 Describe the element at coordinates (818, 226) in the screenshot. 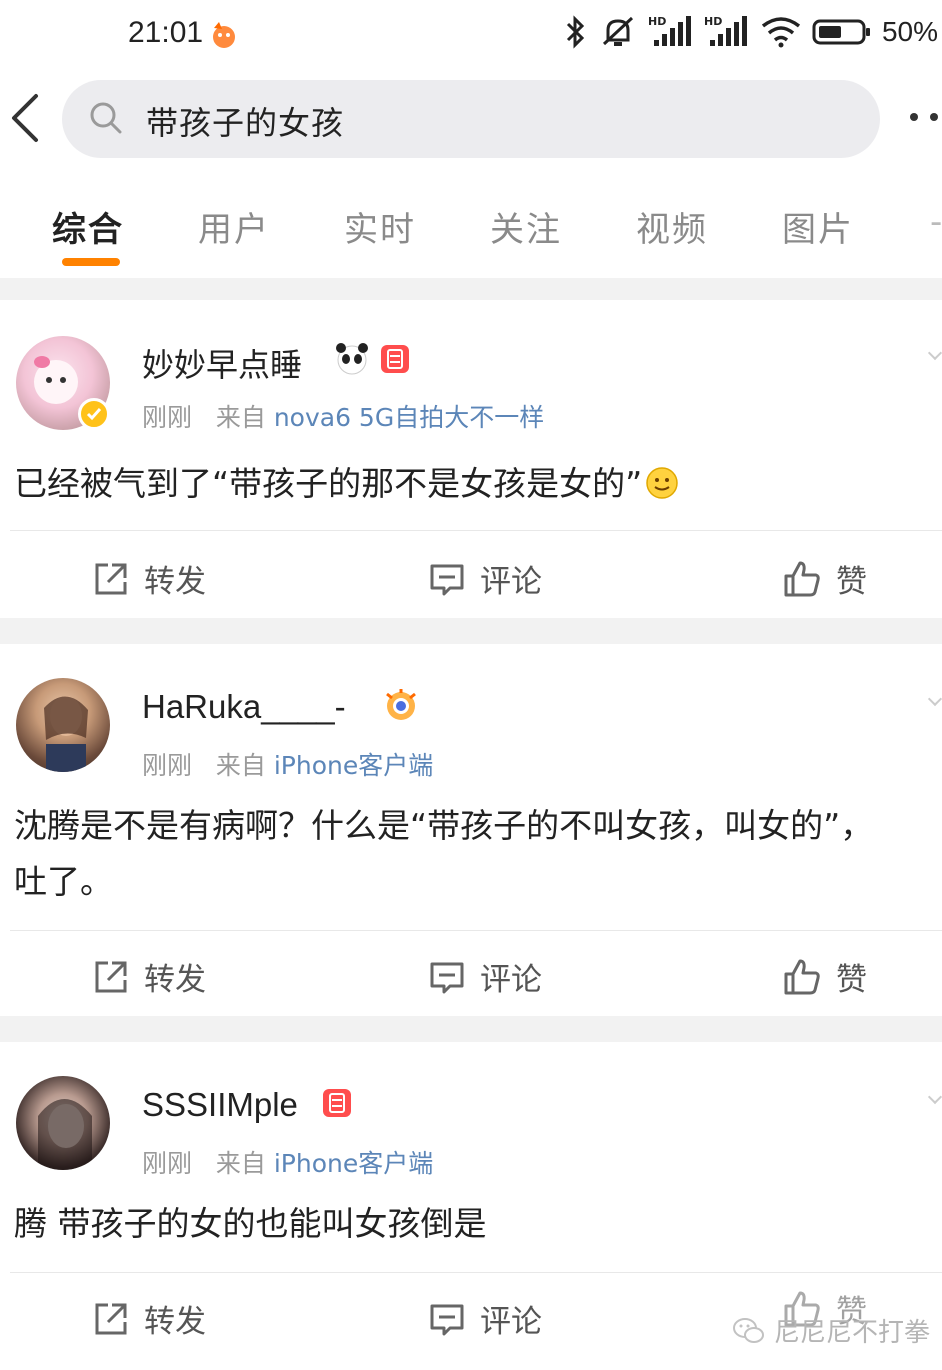

I see `tab-images: 图片` at that location.